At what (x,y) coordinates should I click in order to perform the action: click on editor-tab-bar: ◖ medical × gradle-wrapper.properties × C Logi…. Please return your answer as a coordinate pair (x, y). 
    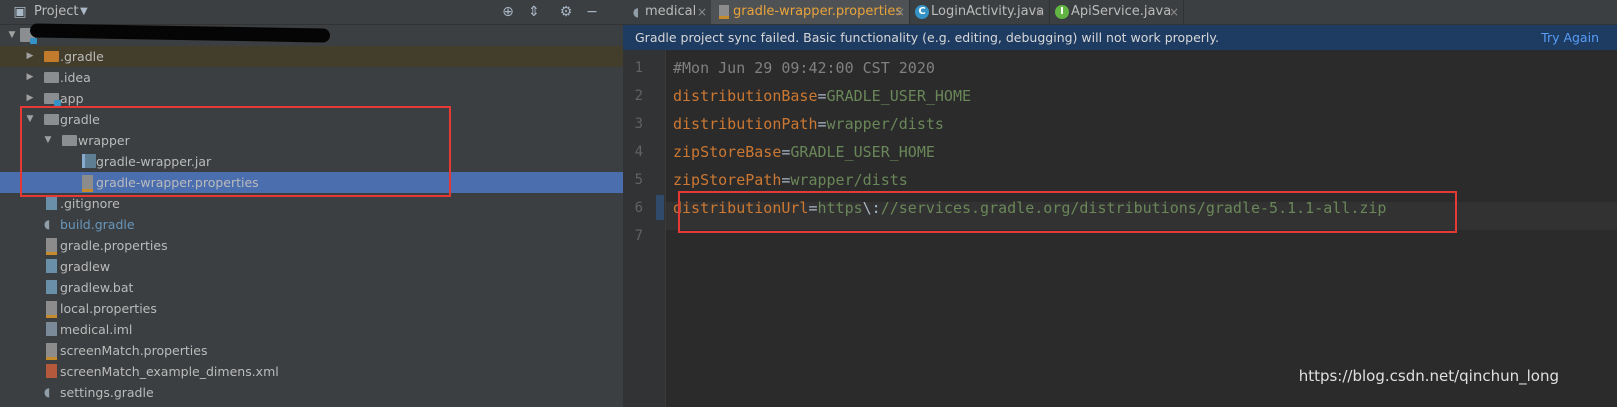
    Looking at the image, I should click on (1120, 12).